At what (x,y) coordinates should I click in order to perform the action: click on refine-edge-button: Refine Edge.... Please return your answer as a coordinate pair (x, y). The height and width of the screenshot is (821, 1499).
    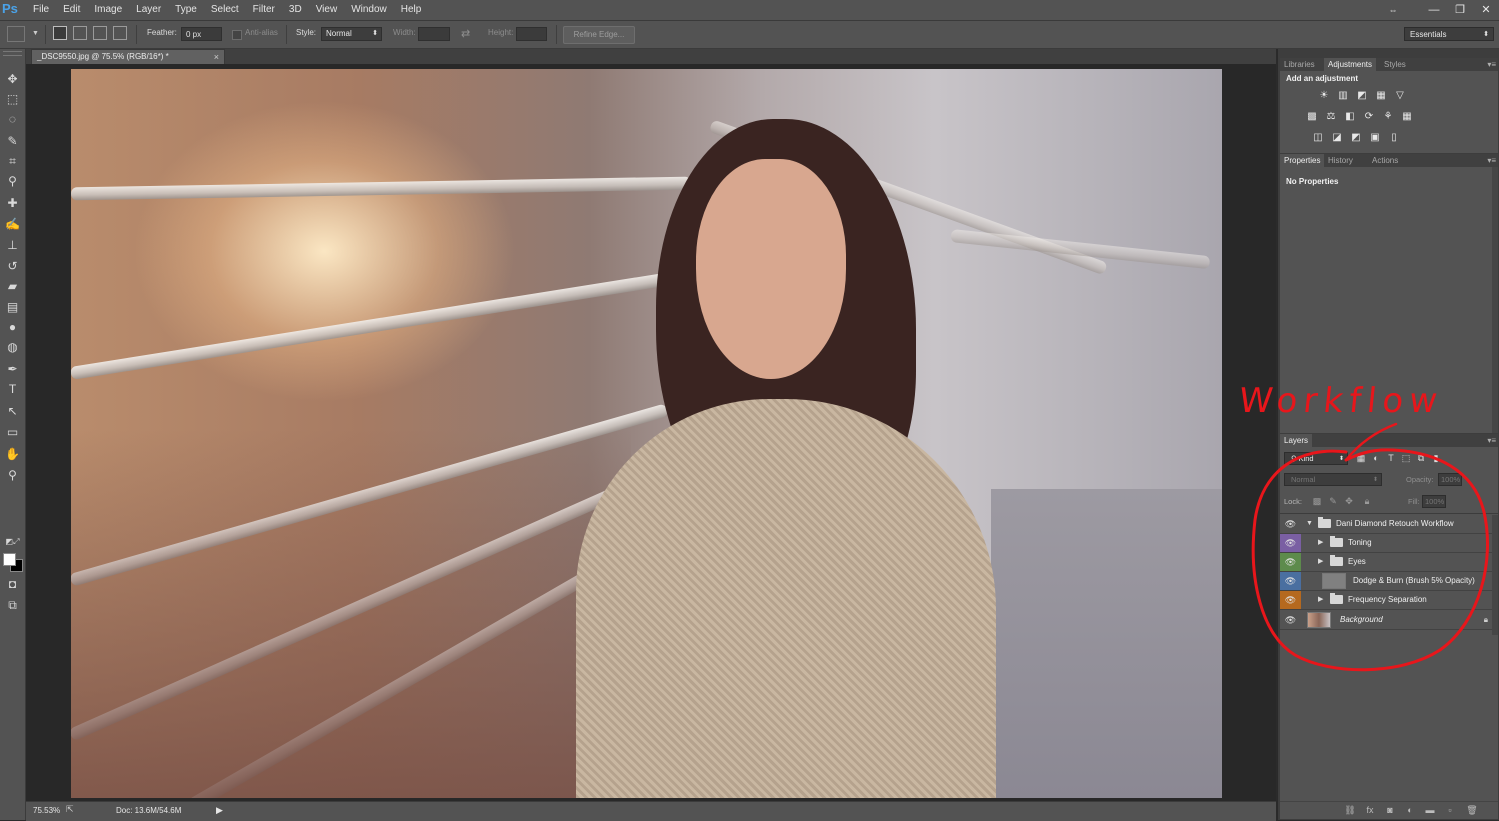
    Looking at the image, I should click on (599, 35).